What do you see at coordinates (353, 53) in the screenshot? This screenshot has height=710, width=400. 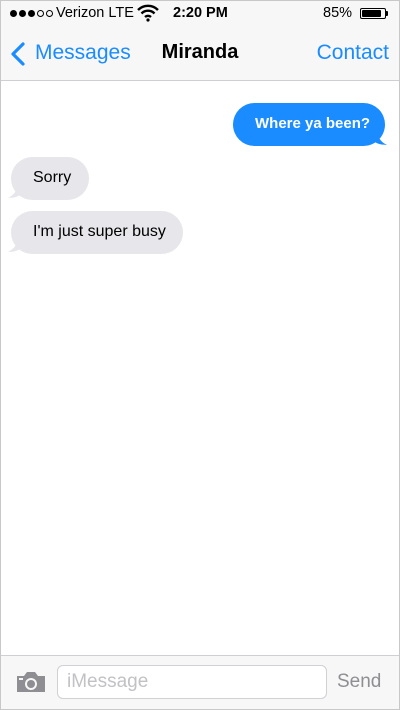 I see `contact-button: Contact` at bounding box center [353, 53].